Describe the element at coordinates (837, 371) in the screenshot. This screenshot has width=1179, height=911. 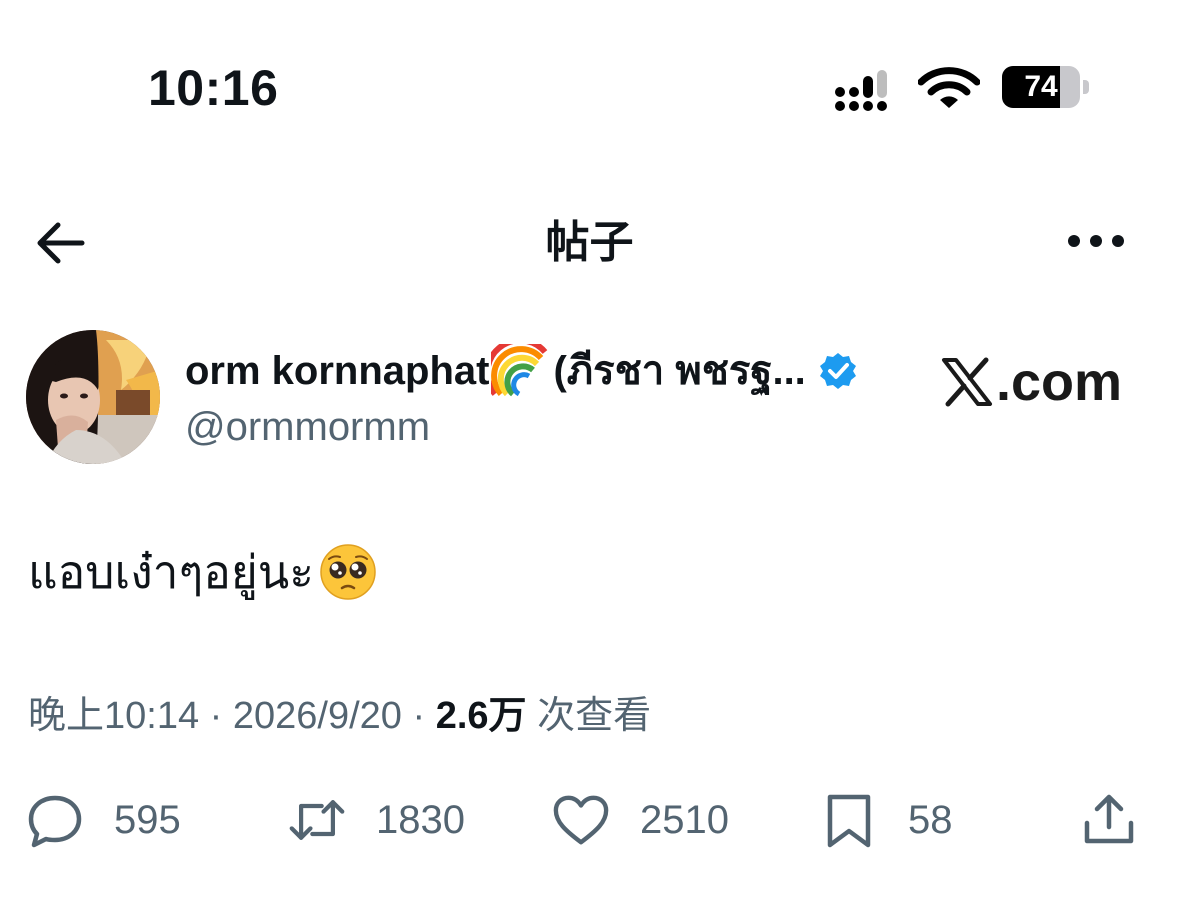
I see `verified-badge-icon` at that location.